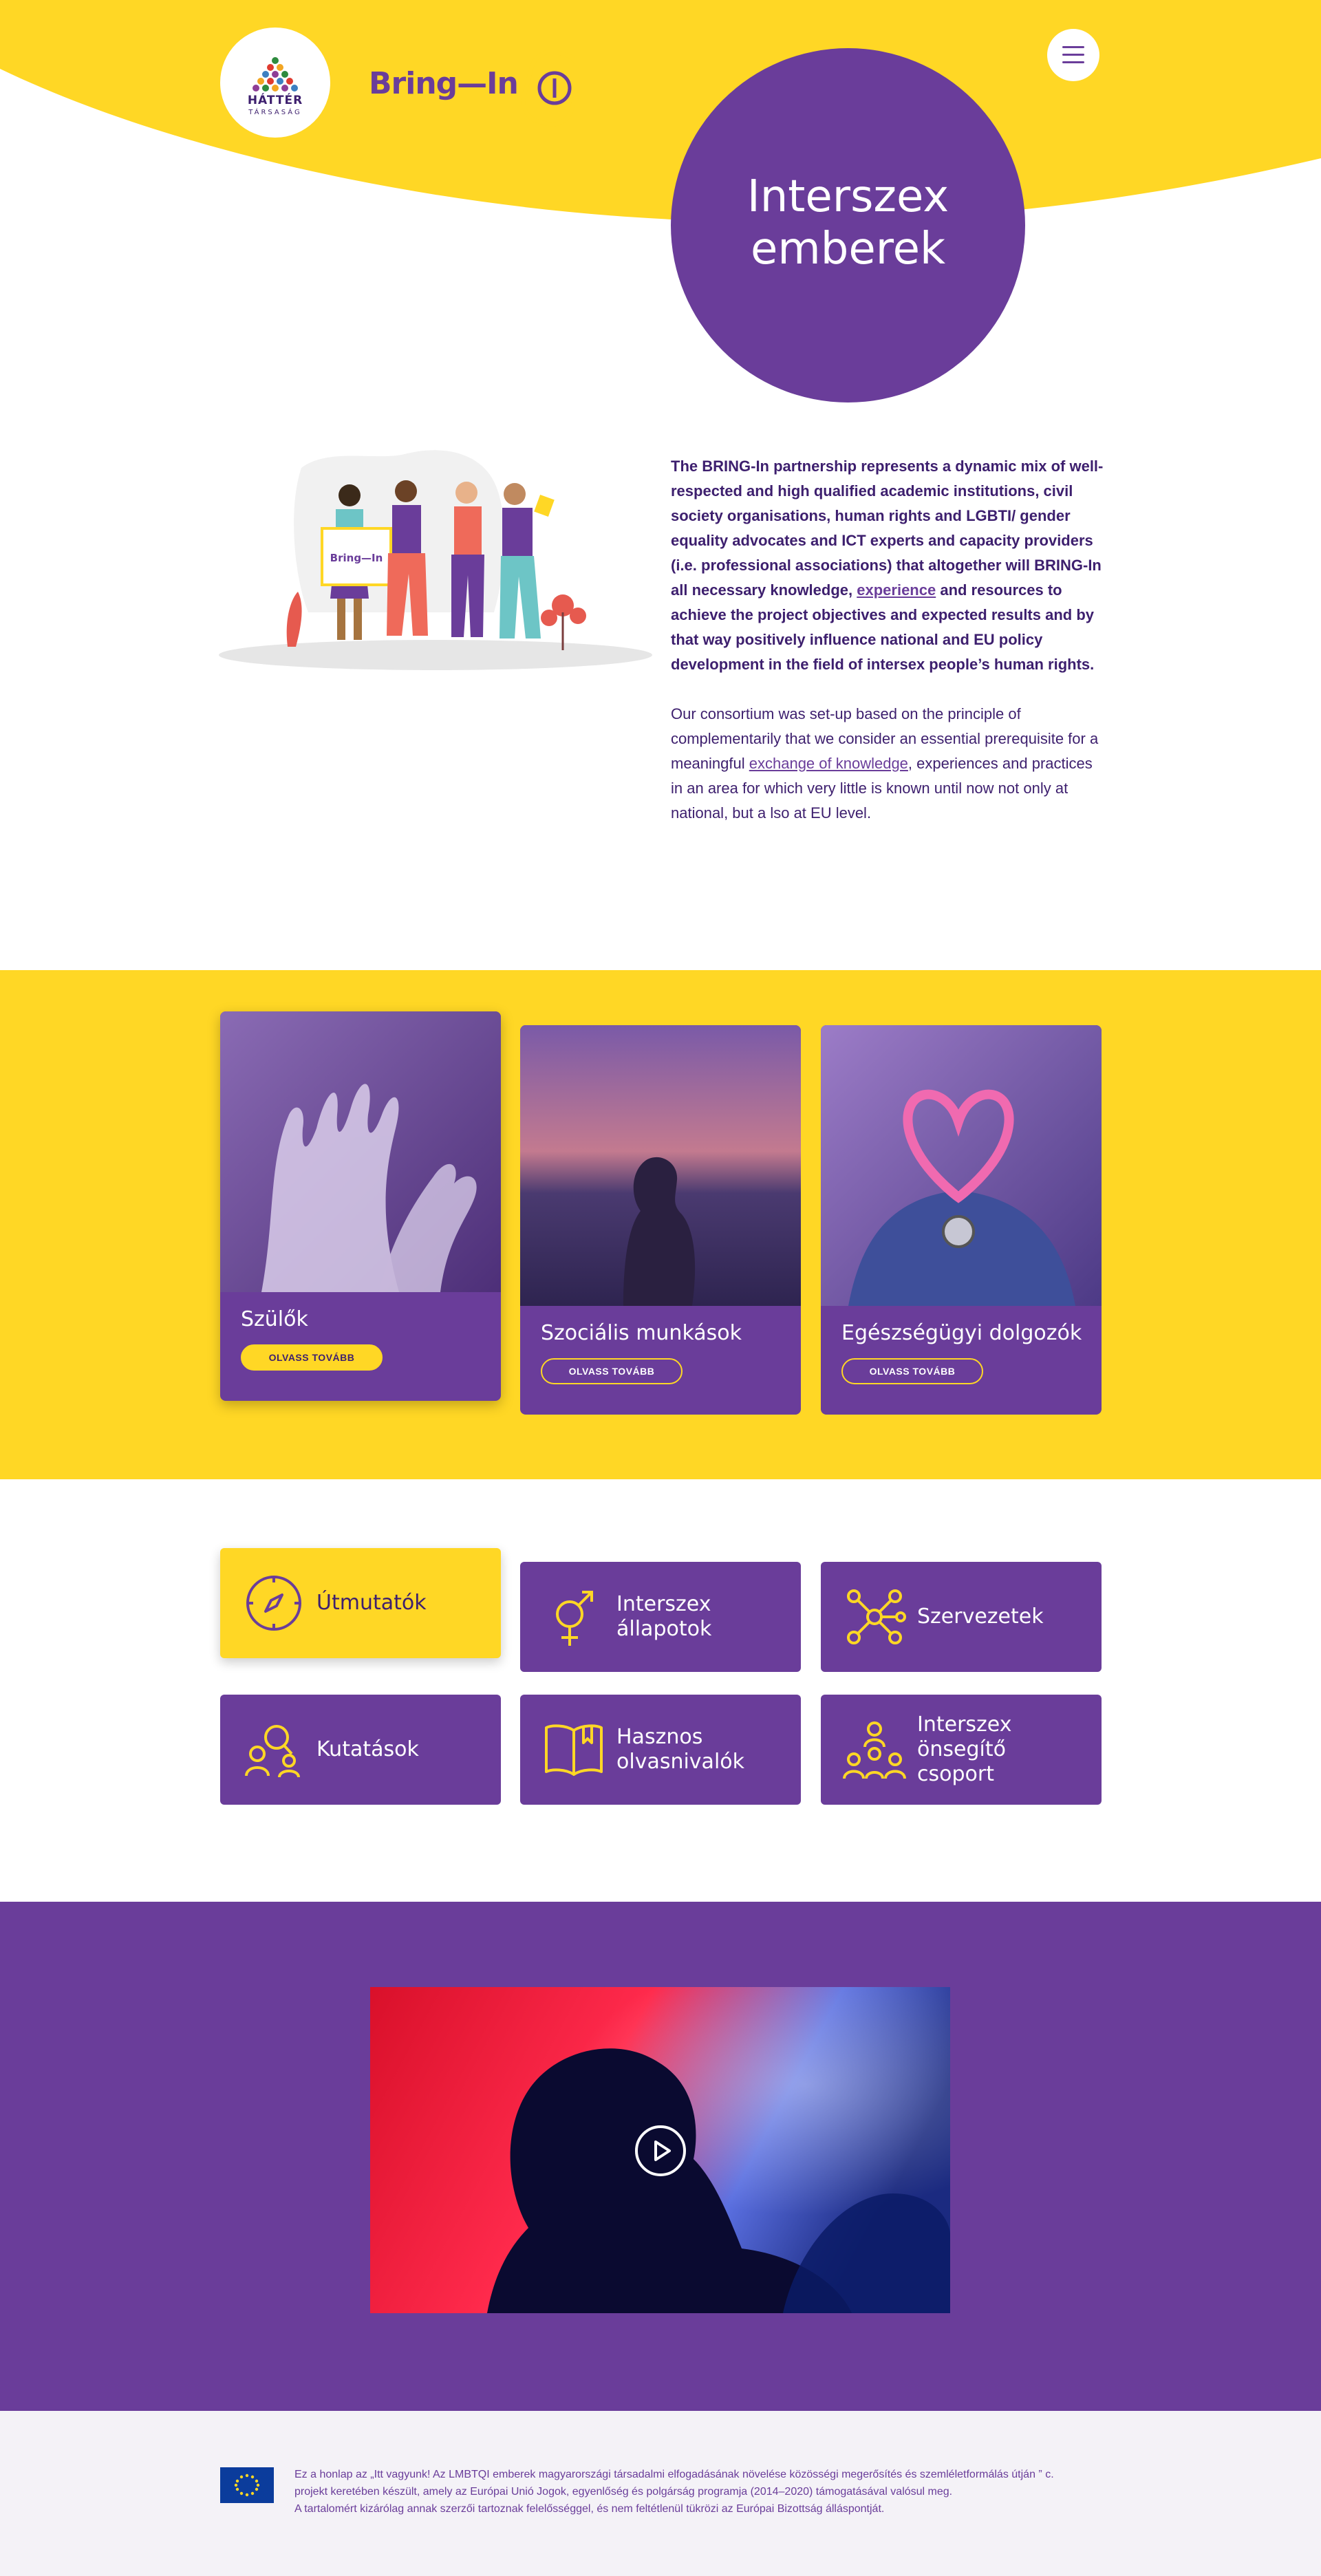 The width and height of the screenshot is (1321, 2576). I want to click on tile-label: Szervezetek, so click(980, 1617).